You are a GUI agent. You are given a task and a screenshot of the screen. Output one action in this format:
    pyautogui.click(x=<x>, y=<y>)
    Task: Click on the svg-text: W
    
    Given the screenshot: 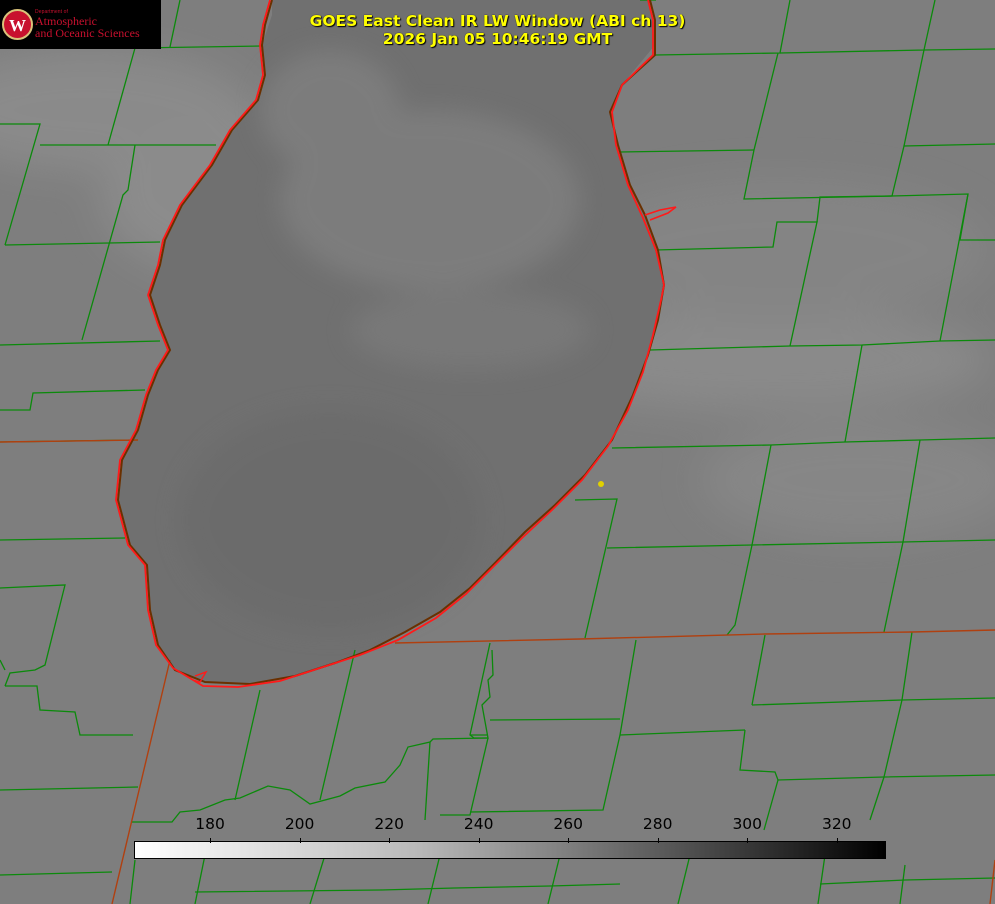 What is the action you would take?
    pyautogui.click(x=17, y=25)
    